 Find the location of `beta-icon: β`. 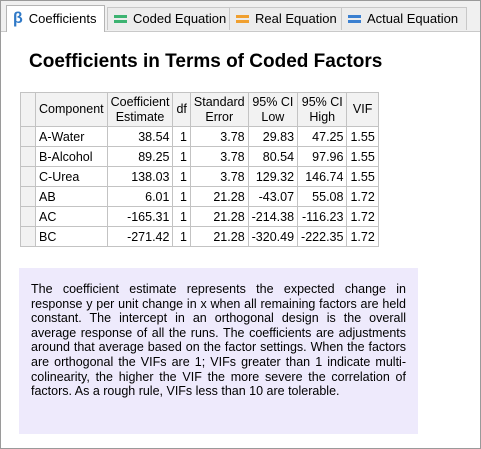

beta-icon: β is located at coordinates (18, 18).